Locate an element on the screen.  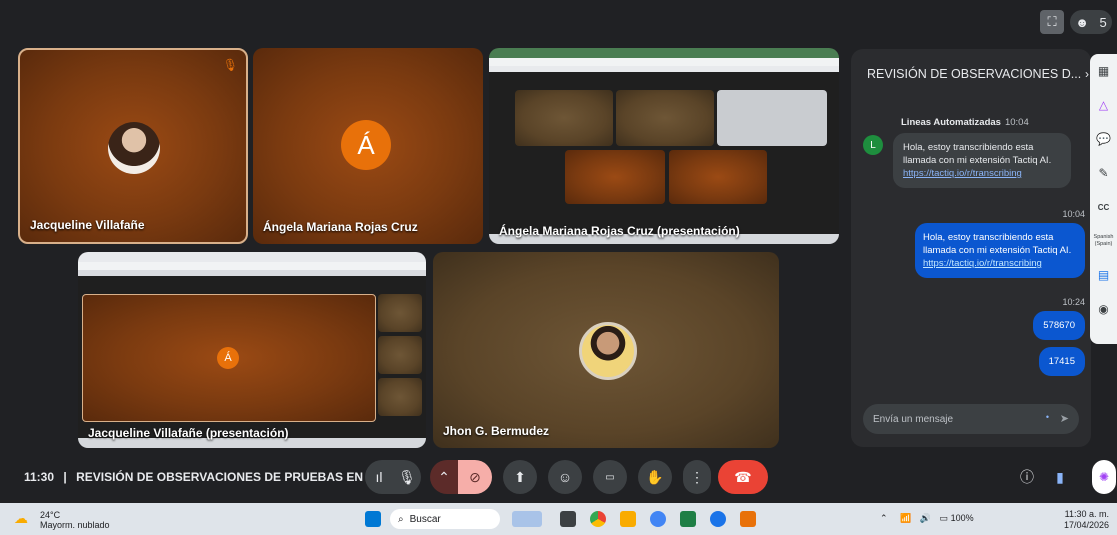
avatar-jacqueline is located at coordinates (134, 148).